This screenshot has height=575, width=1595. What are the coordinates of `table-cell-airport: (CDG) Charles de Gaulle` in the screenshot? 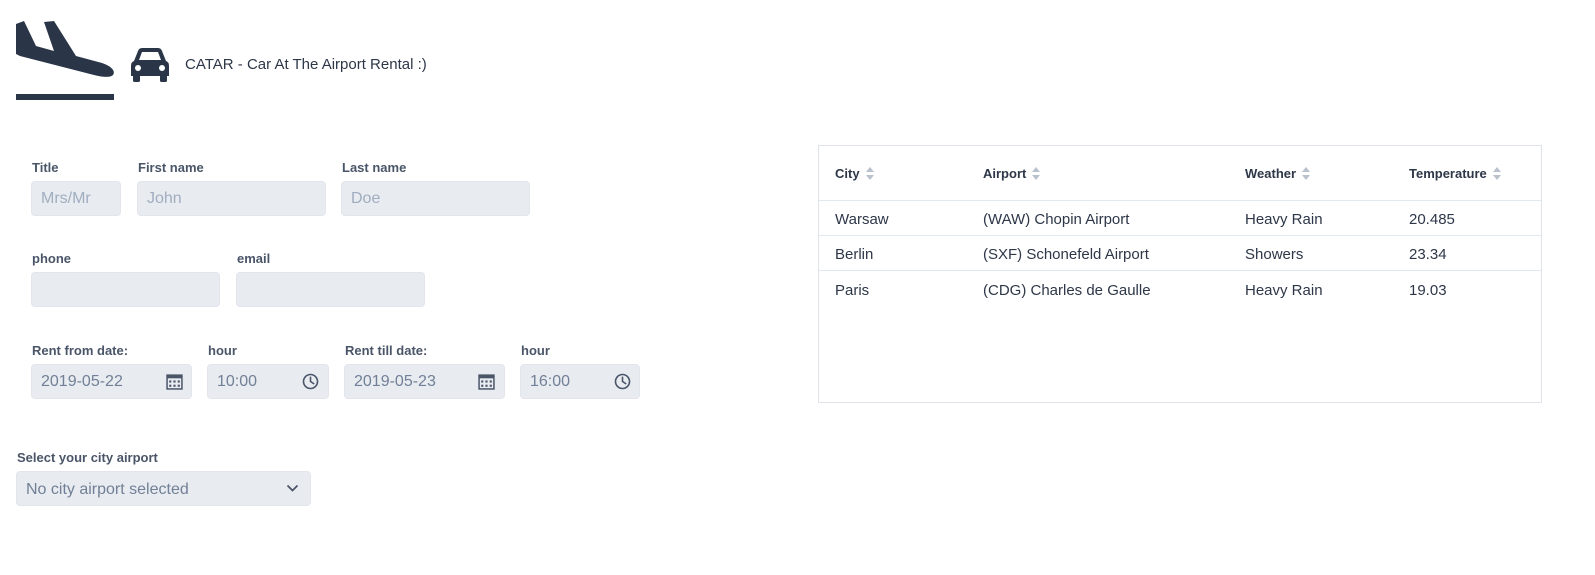 It's located at (1067, 290).